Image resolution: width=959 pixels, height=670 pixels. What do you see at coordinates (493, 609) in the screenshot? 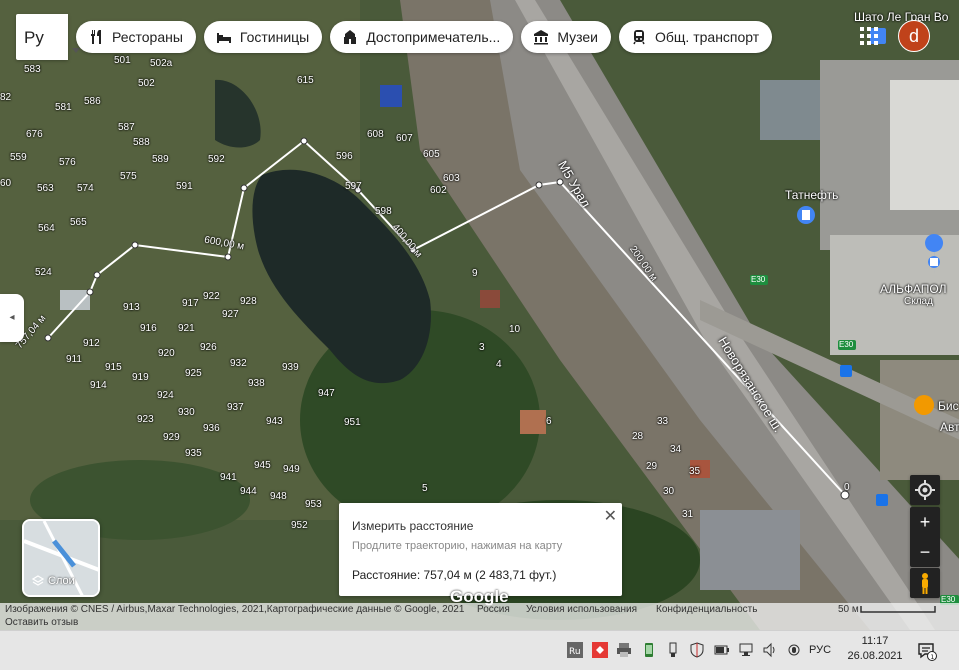
I see `country-link: Россия` at bounding box center [493, 609].